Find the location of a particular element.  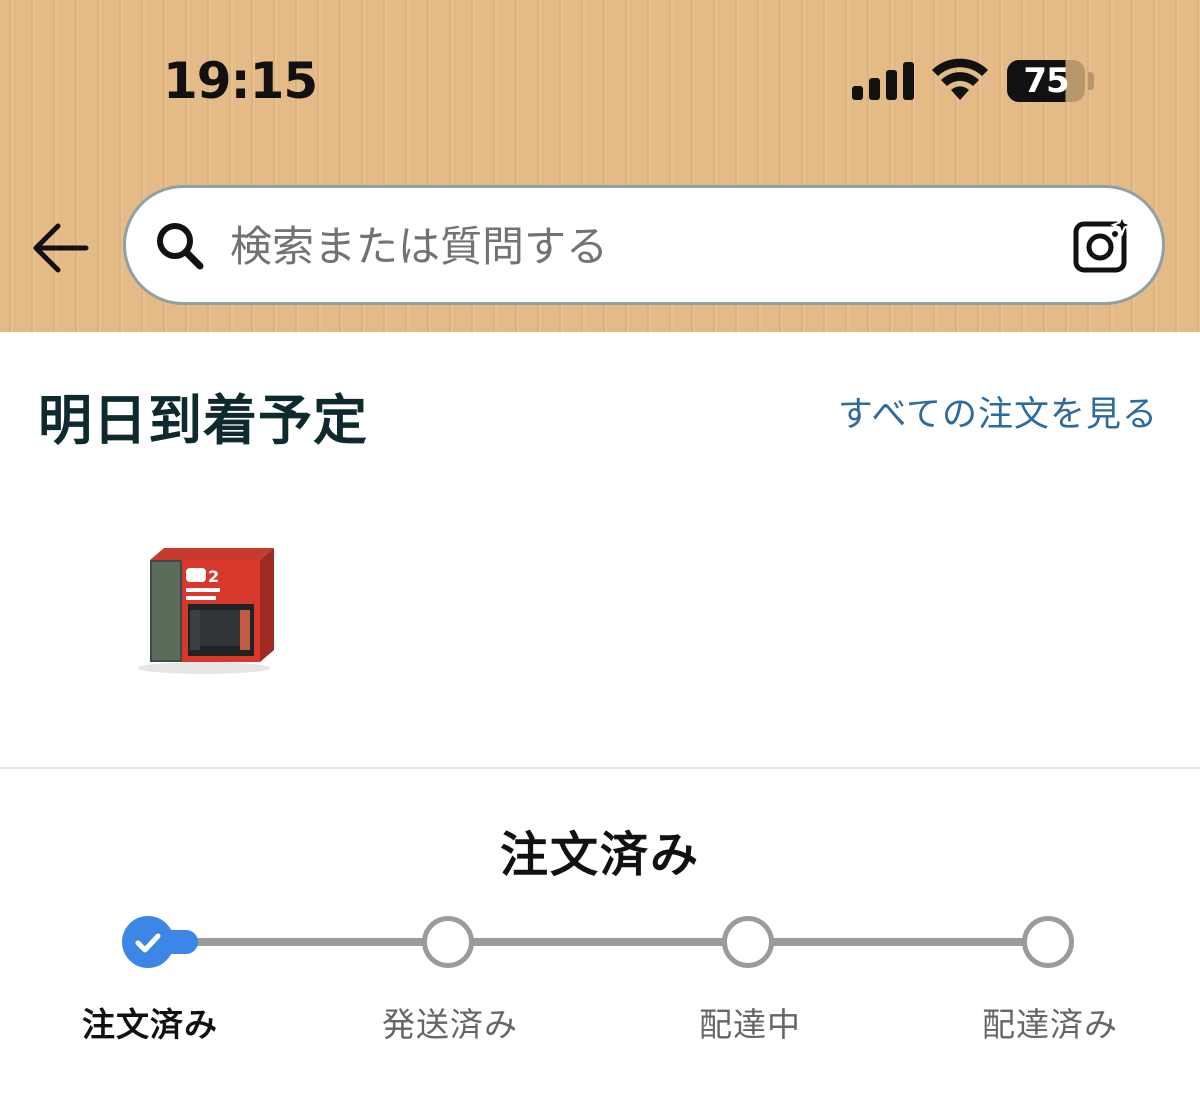

cellular-signal-icon is located at coordinates (883, 81).